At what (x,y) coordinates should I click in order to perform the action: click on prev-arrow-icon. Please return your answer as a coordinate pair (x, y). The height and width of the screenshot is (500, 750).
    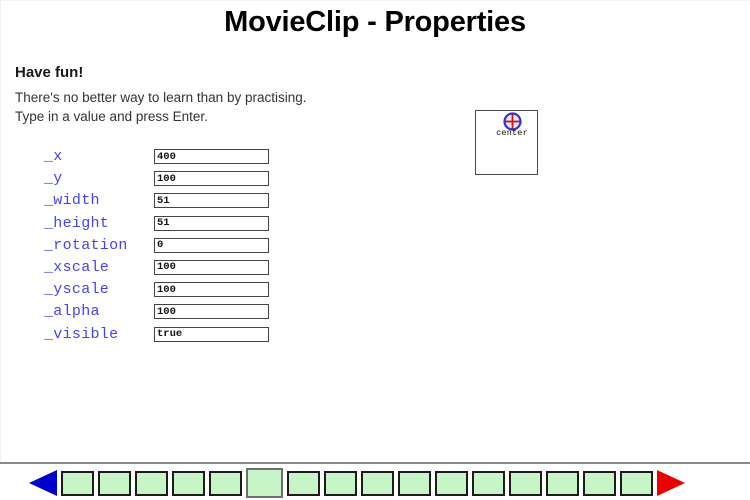
    Looking at the image, I should click on (43, 483).